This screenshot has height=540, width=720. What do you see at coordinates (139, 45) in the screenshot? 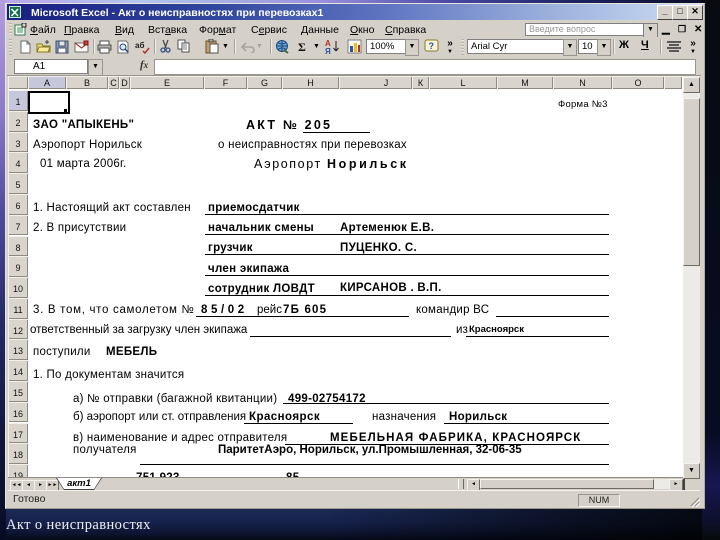
I see `svg-text: аб` at bounding box center [139, 45].